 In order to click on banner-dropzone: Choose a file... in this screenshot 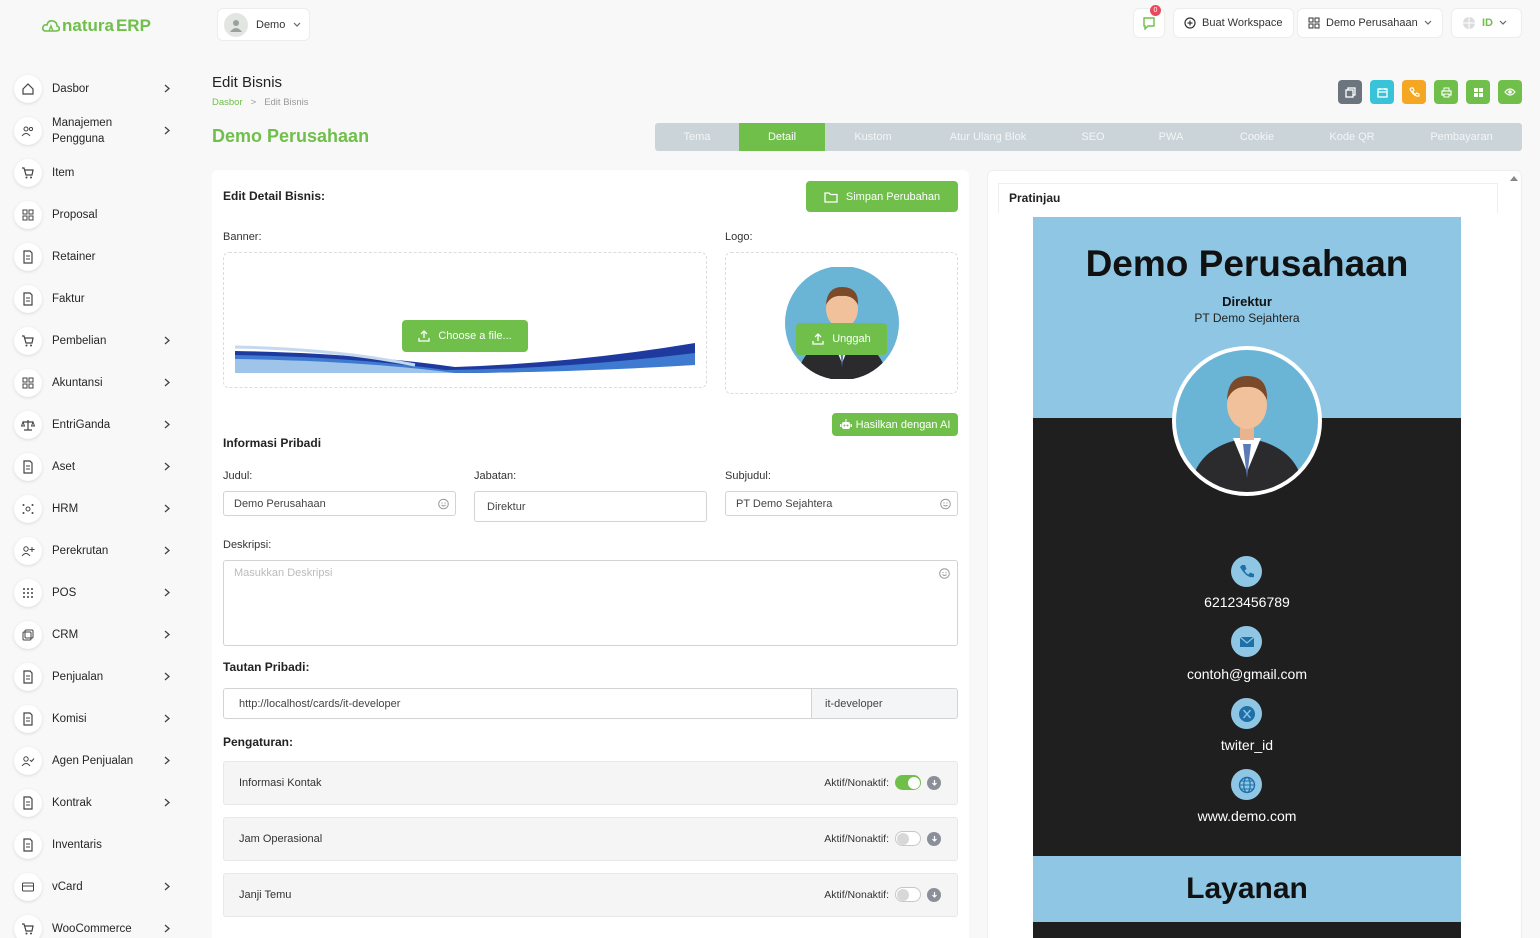, I will do `click(465, 320)`.